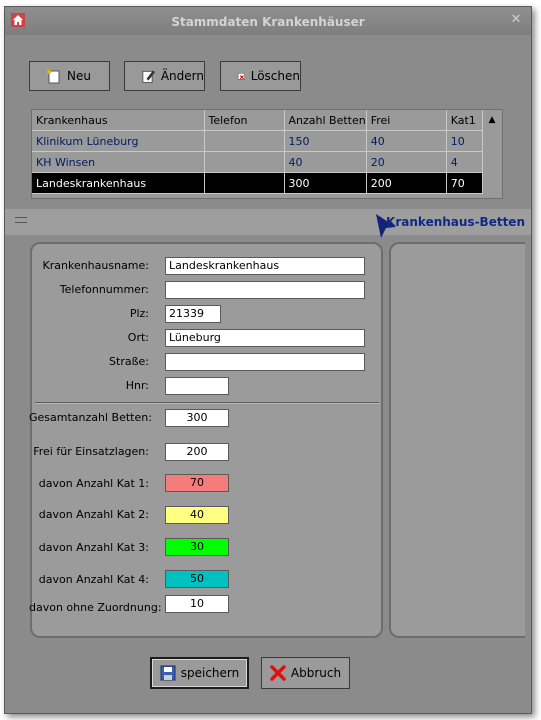  What do you see at coordinates (316, 673) in the screenshot?
I see `cancel-button-label: Abbruch` at bounding box center [316, 673].